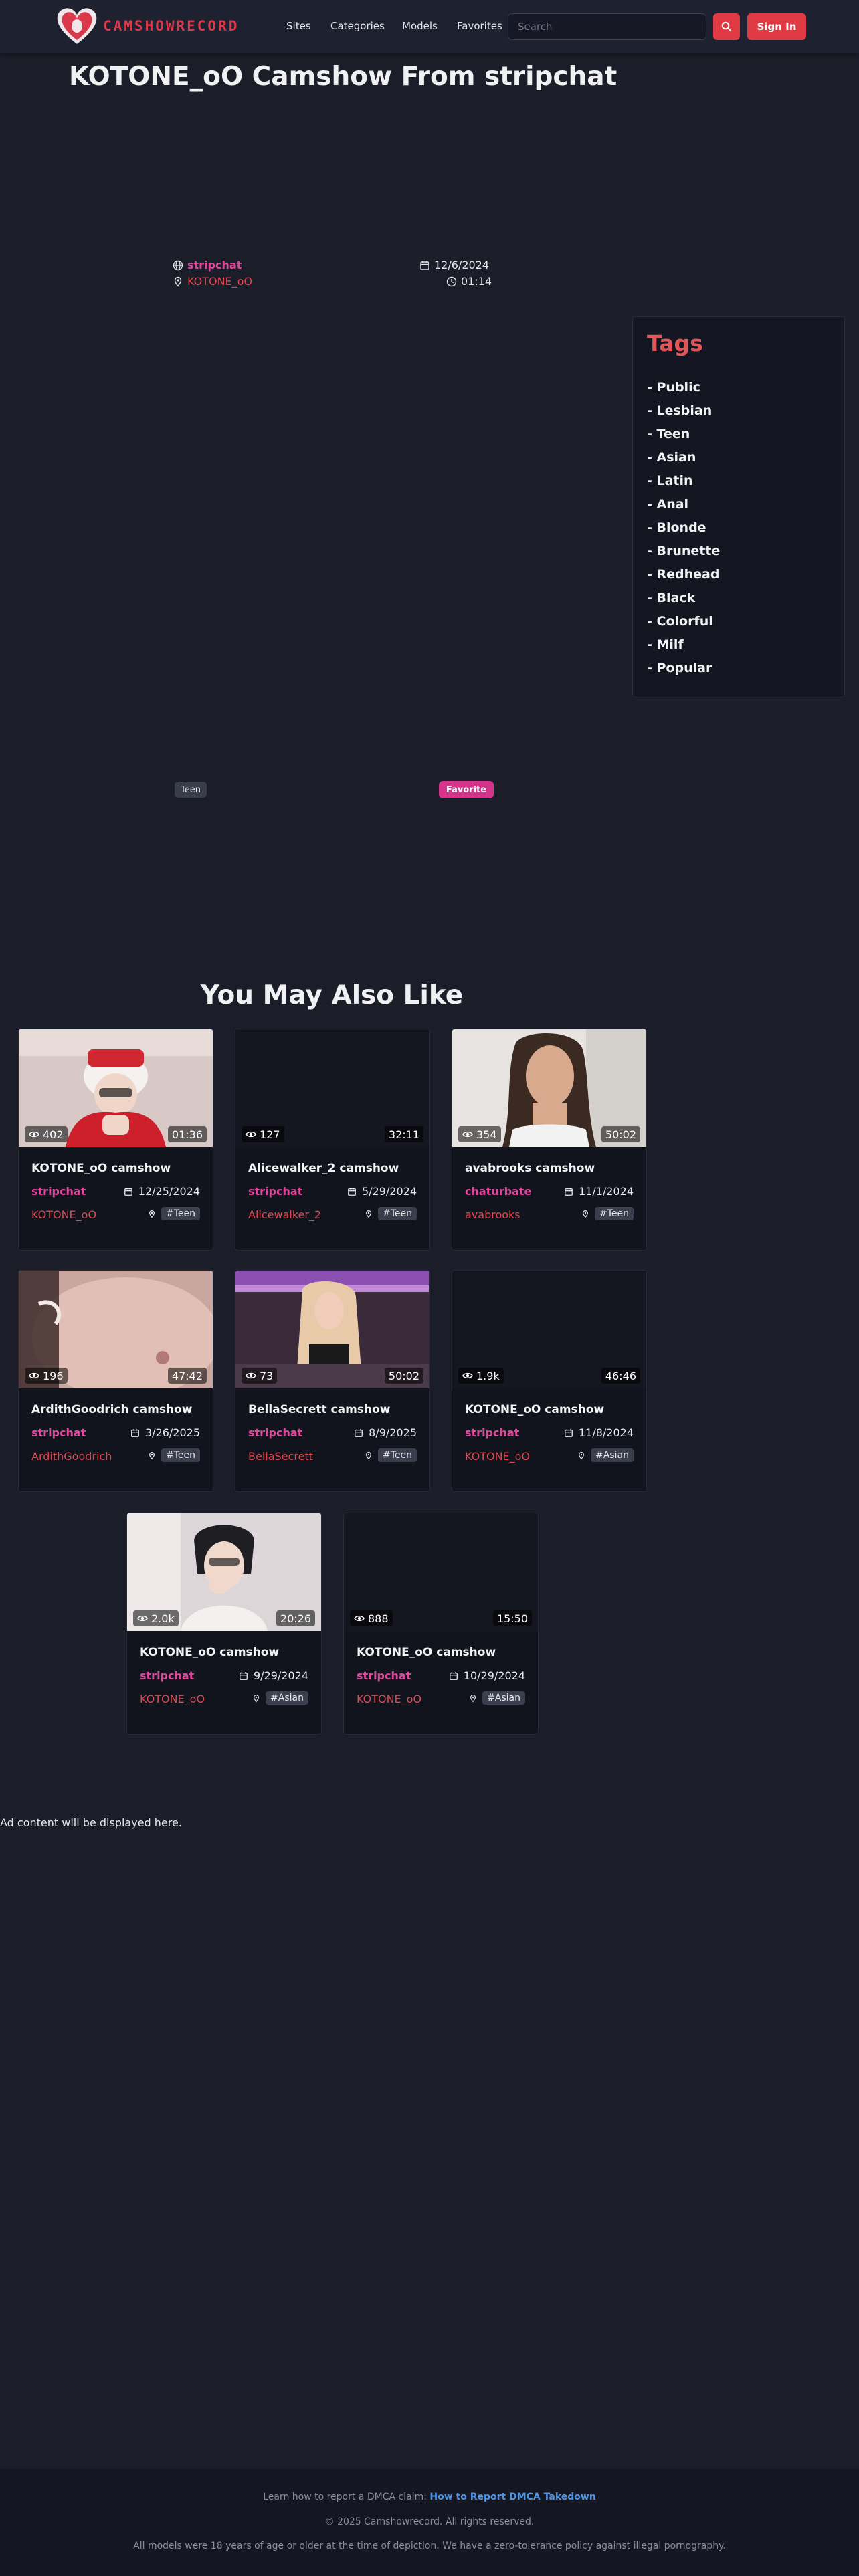 This screenshot has height=2576, width=859. Describe the element at coordinates (549, 1329) in the screenshot. I see `video-thumbnail: 1.9k 46:46` at that location.